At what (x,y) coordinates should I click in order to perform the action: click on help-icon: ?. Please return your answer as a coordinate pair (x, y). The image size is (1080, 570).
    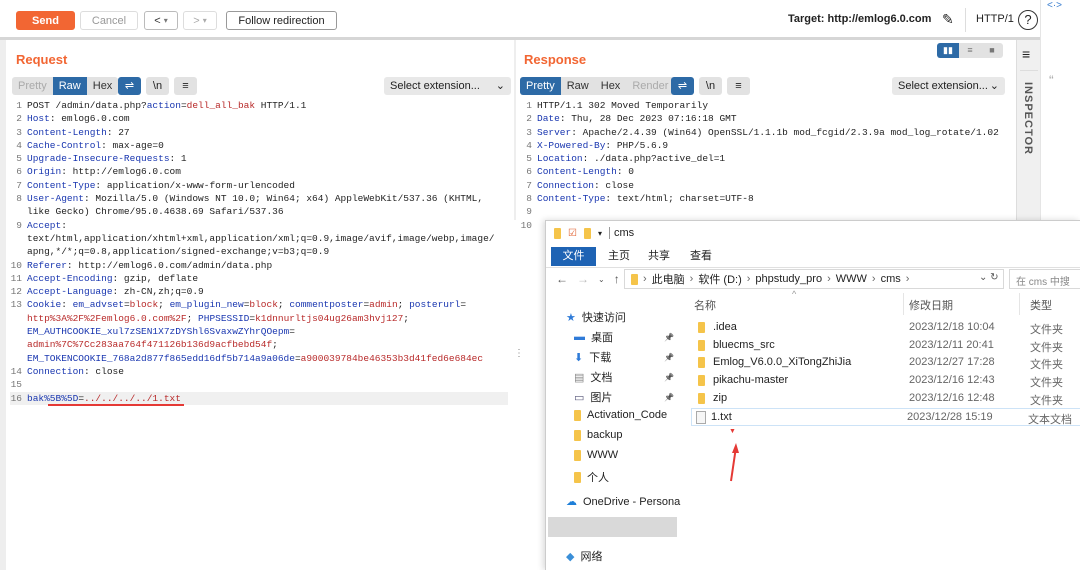
    Looking at the image, I should click on (1028, 20).